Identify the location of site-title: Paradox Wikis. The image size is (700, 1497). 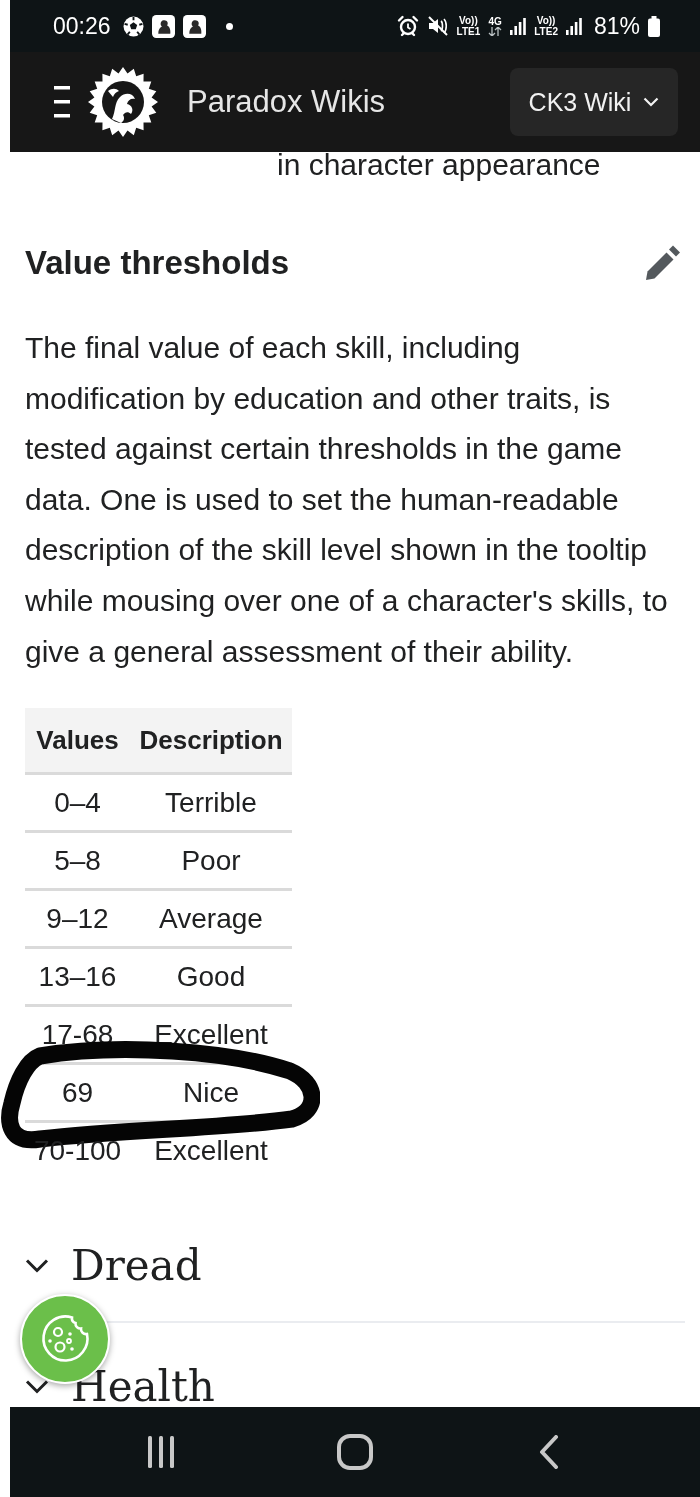
(286, 102).